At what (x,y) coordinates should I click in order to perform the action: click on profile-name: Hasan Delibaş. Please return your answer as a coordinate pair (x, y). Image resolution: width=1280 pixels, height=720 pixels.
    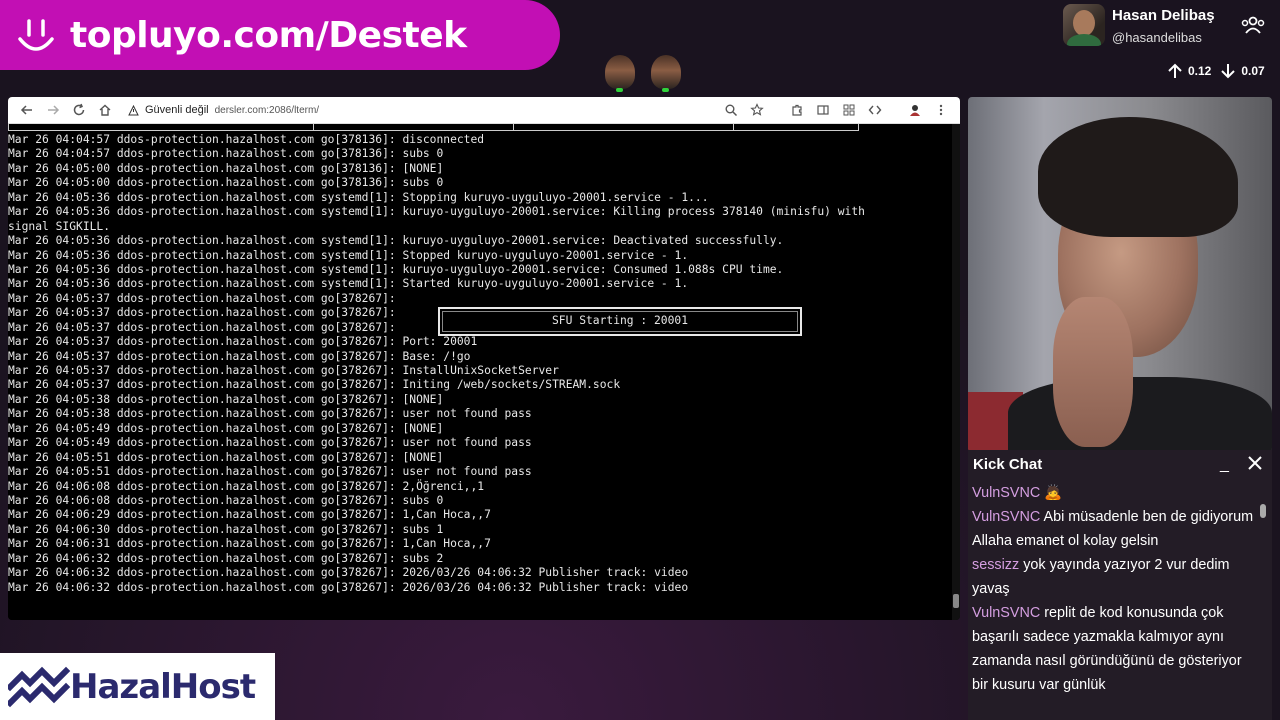
    Looking at the image, I should click on (1163, 15).